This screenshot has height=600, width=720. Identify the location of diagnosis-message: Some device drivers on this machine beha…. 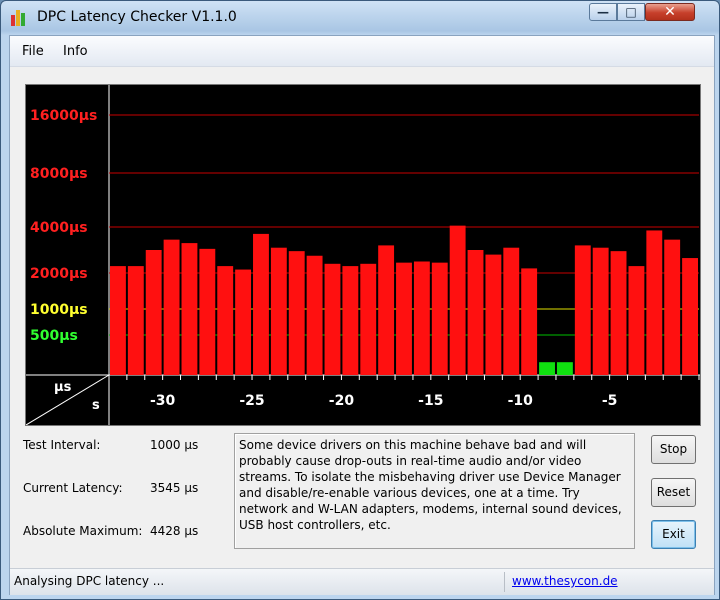
(434, 491).